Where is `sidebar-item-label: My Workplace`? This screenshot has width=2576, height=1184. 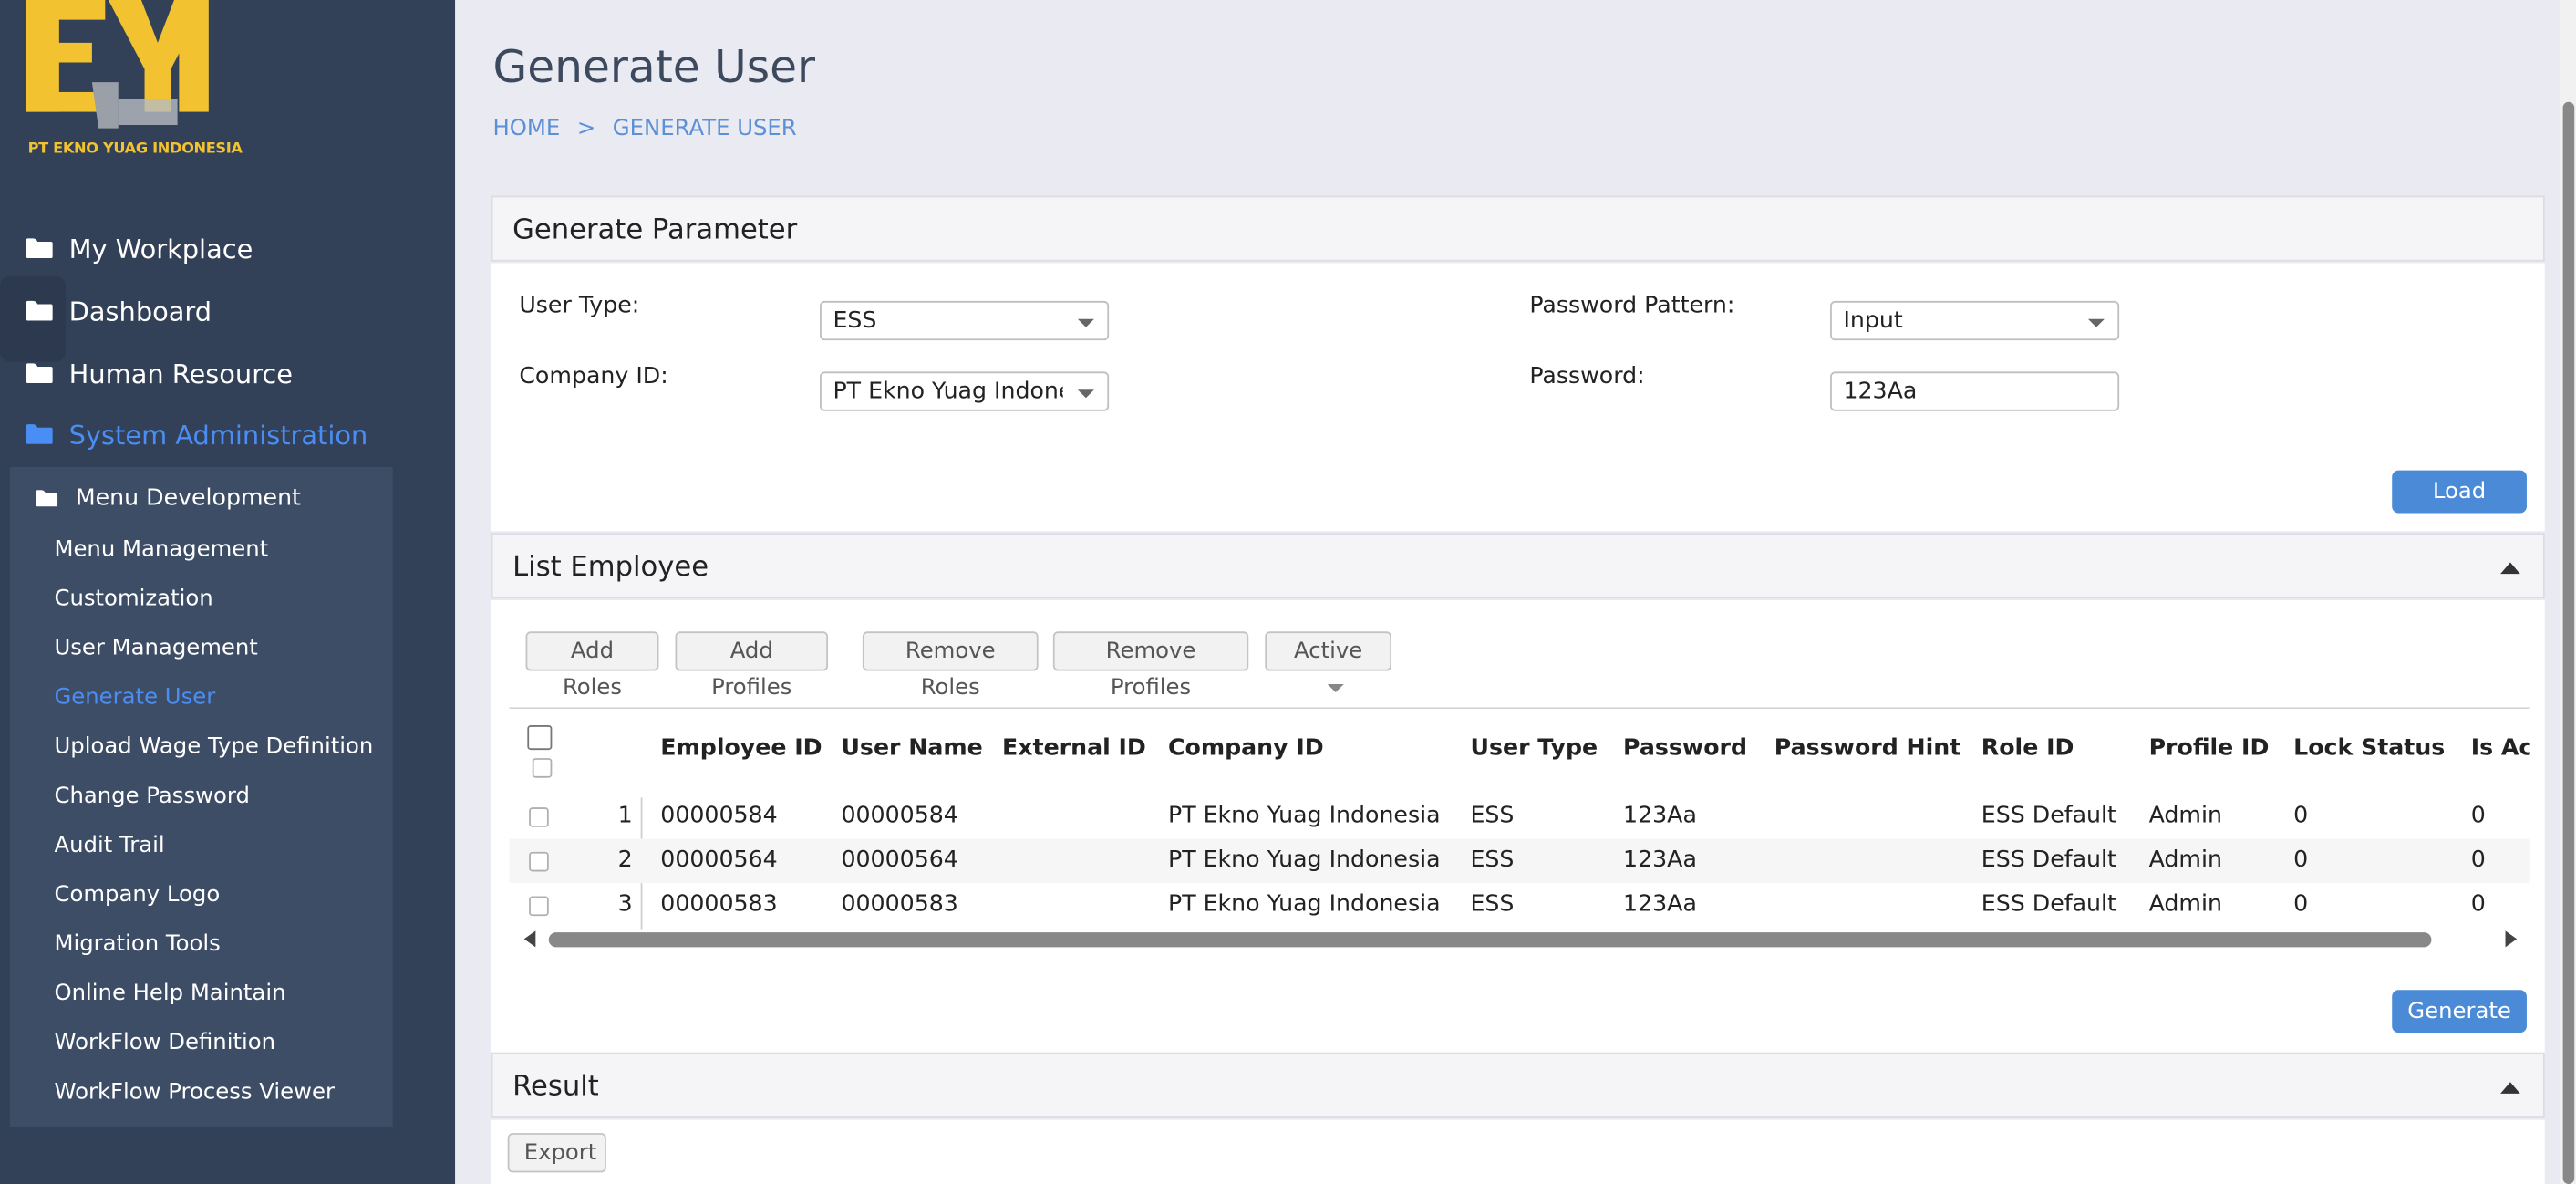 sidebar-item-label: My Workplace is located at coordinates (160, 249).